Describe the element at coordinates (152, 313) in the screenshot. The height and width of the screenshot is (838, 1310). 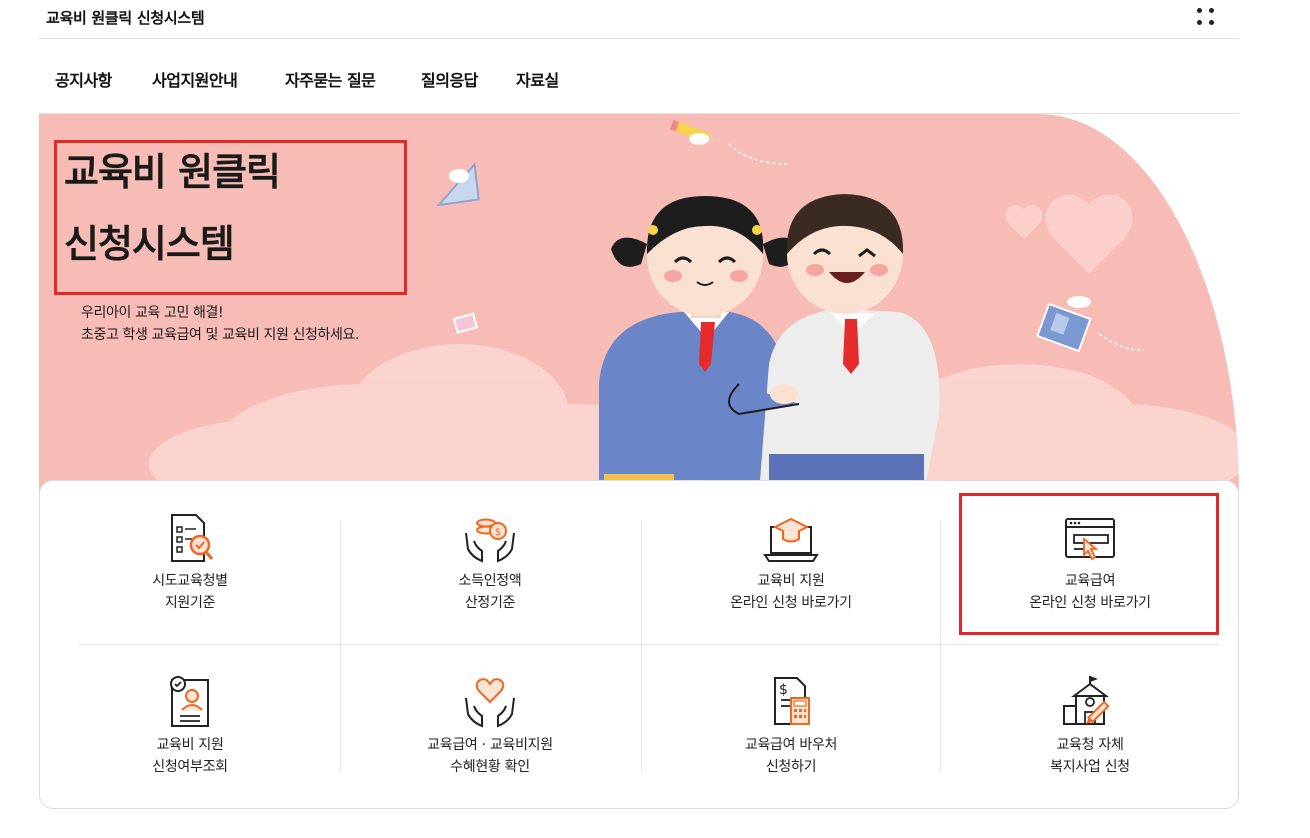
I see `hero-subtitle-line1: 우리아이 교육 고민 해결!` at that location.